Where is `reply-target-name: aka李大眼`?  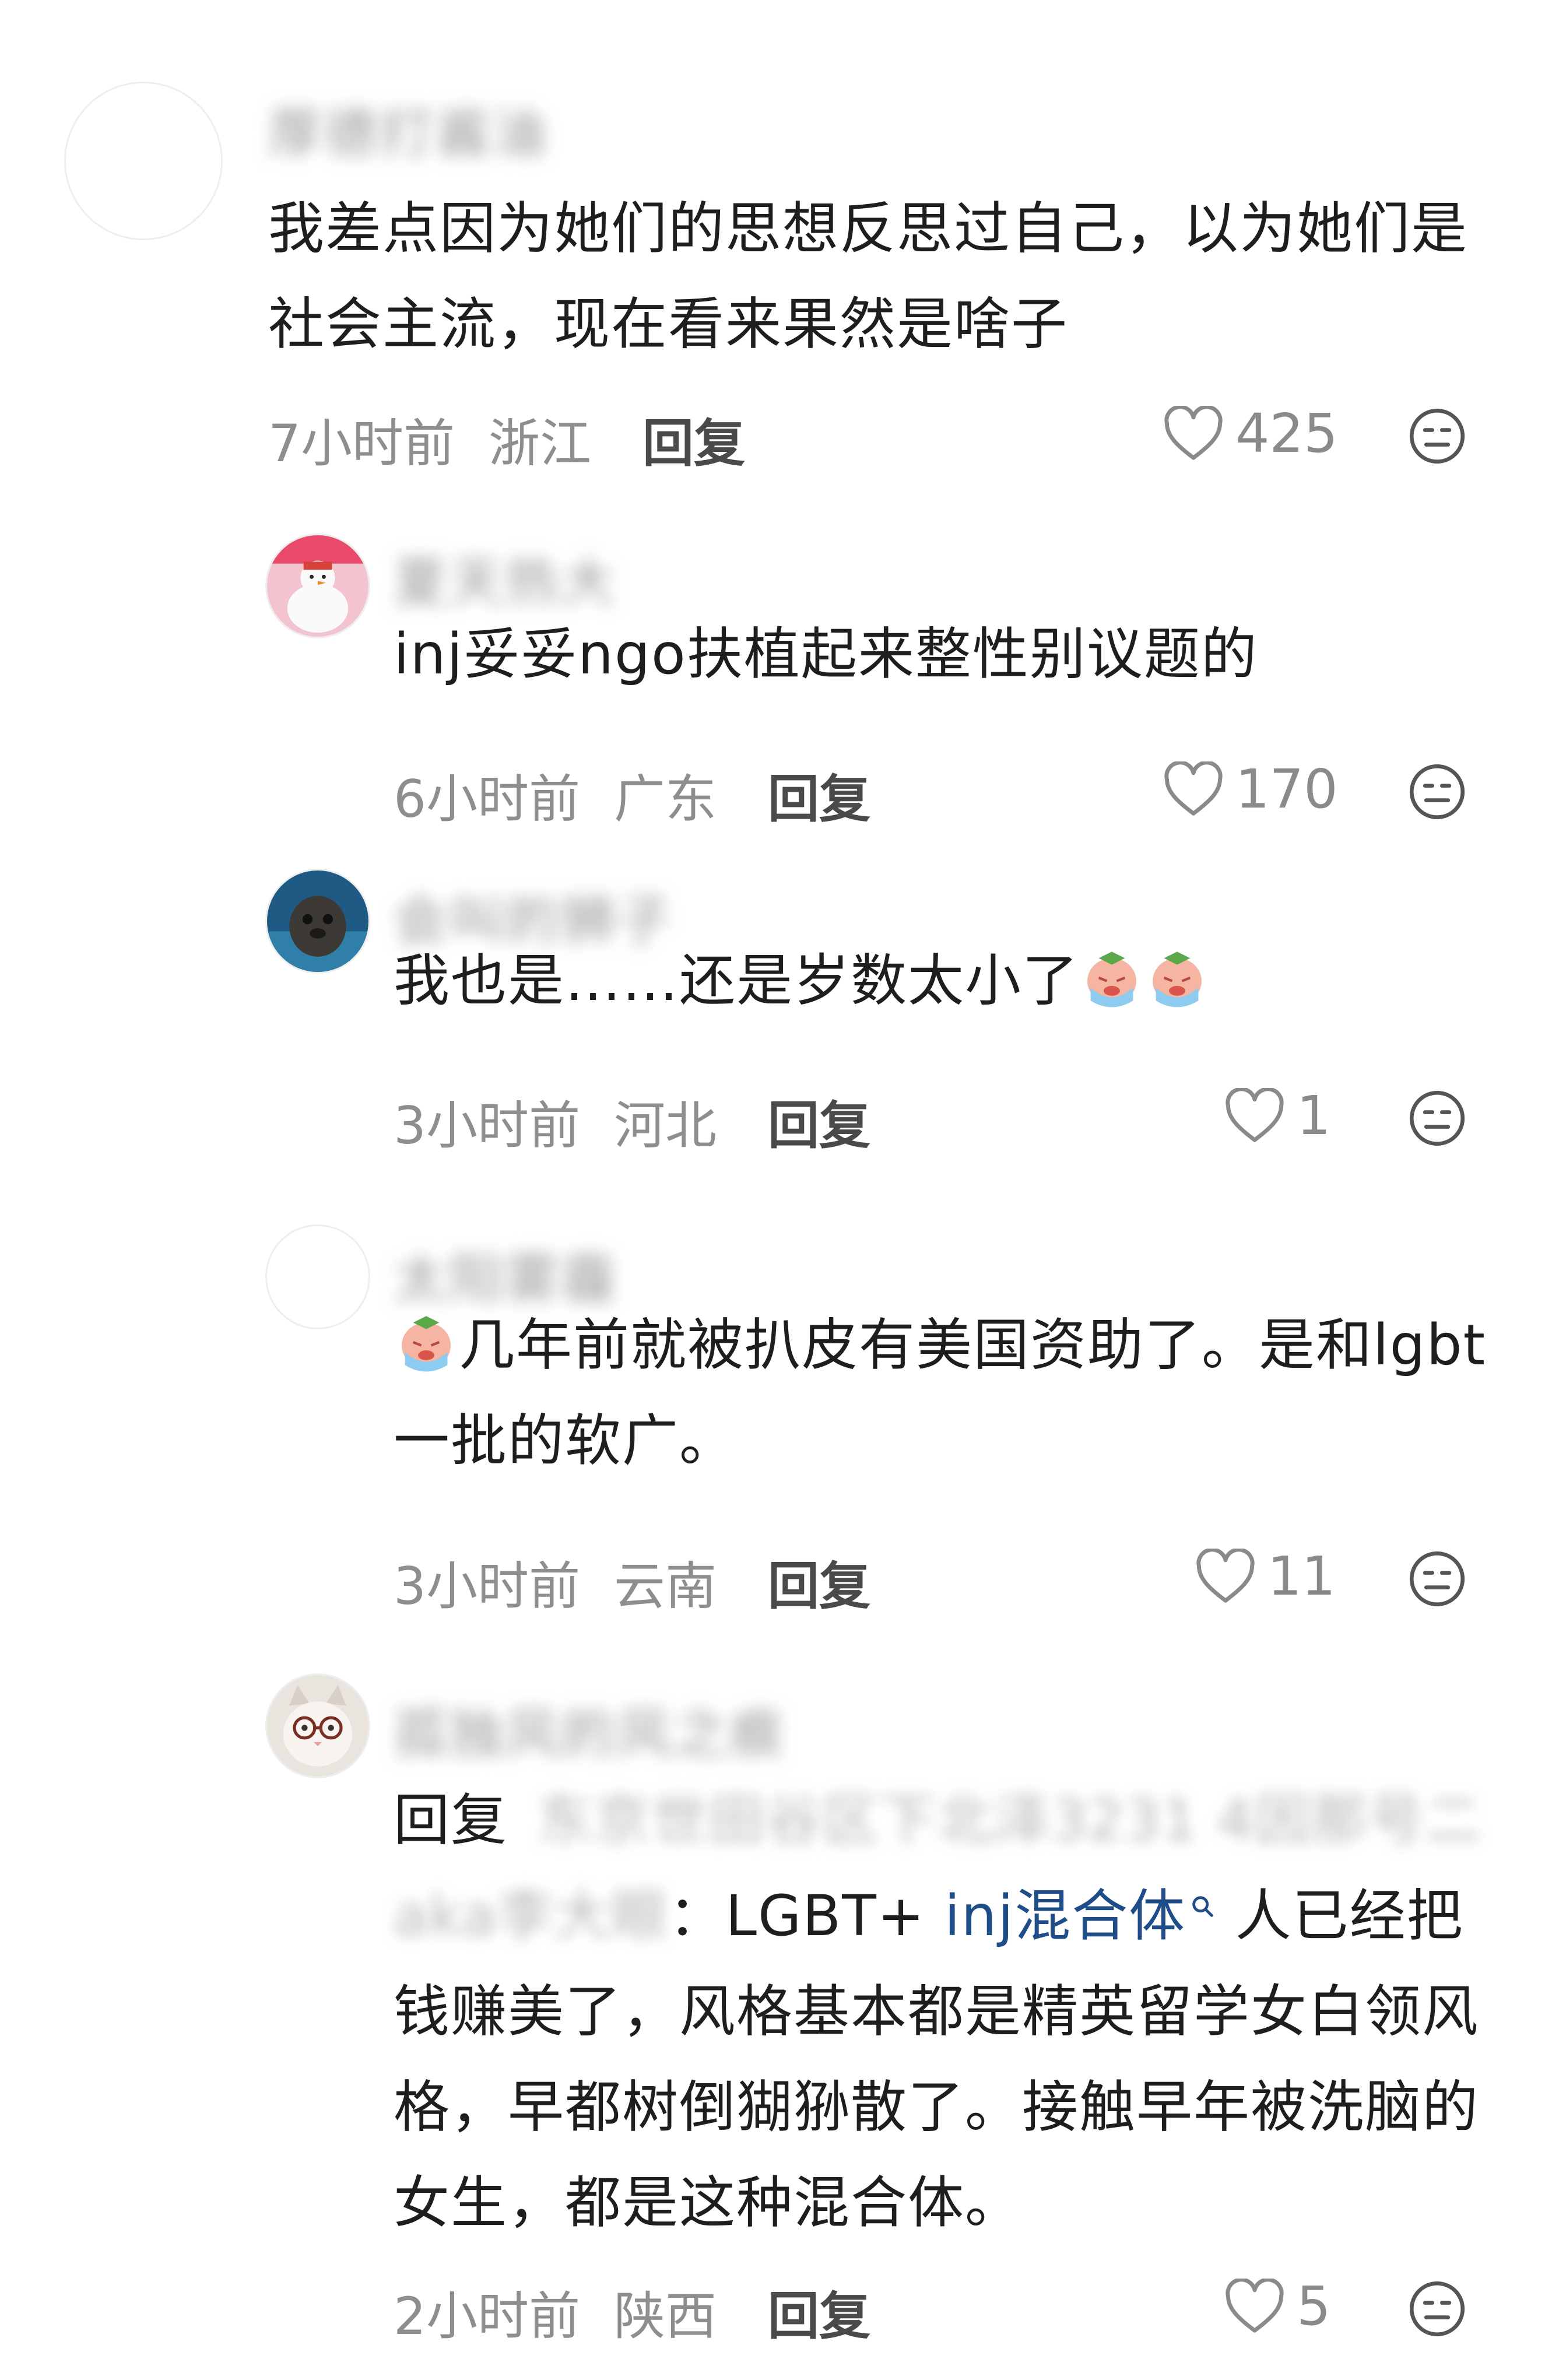 reply-target-name: aka李大眼 is located at coordinates (531, 1916).